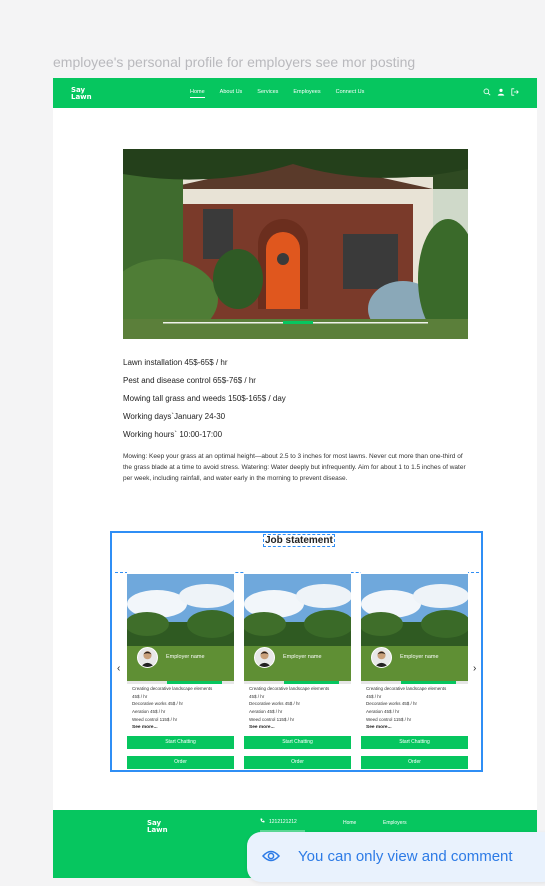  I want to click on footer-phone-number: 1212121212, so click(283, 822).